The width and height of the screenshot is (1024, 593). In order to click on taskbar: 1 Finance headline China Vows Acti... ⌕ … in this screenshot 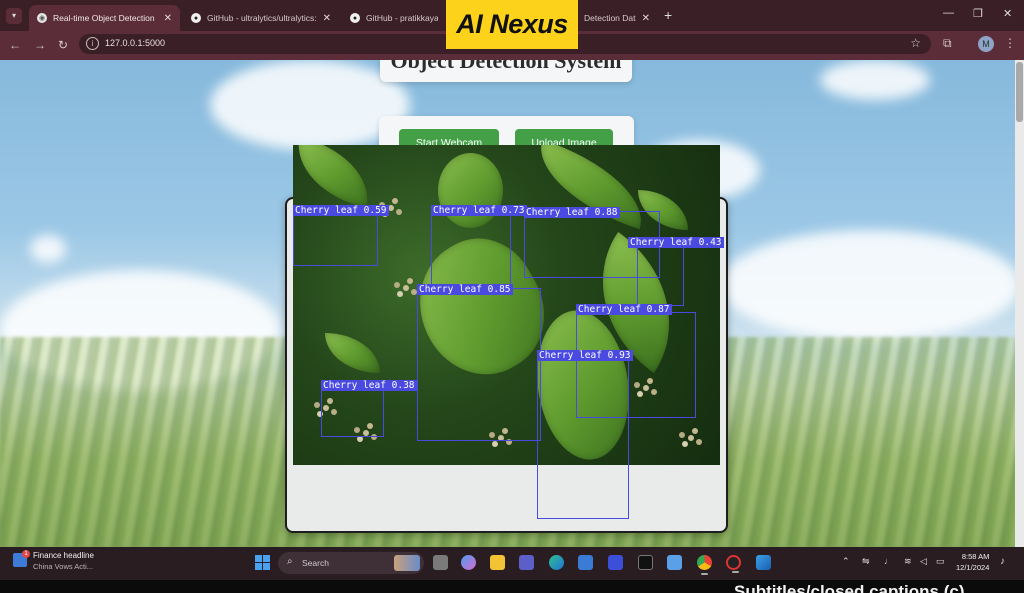, I will do `click(512, 563)`.